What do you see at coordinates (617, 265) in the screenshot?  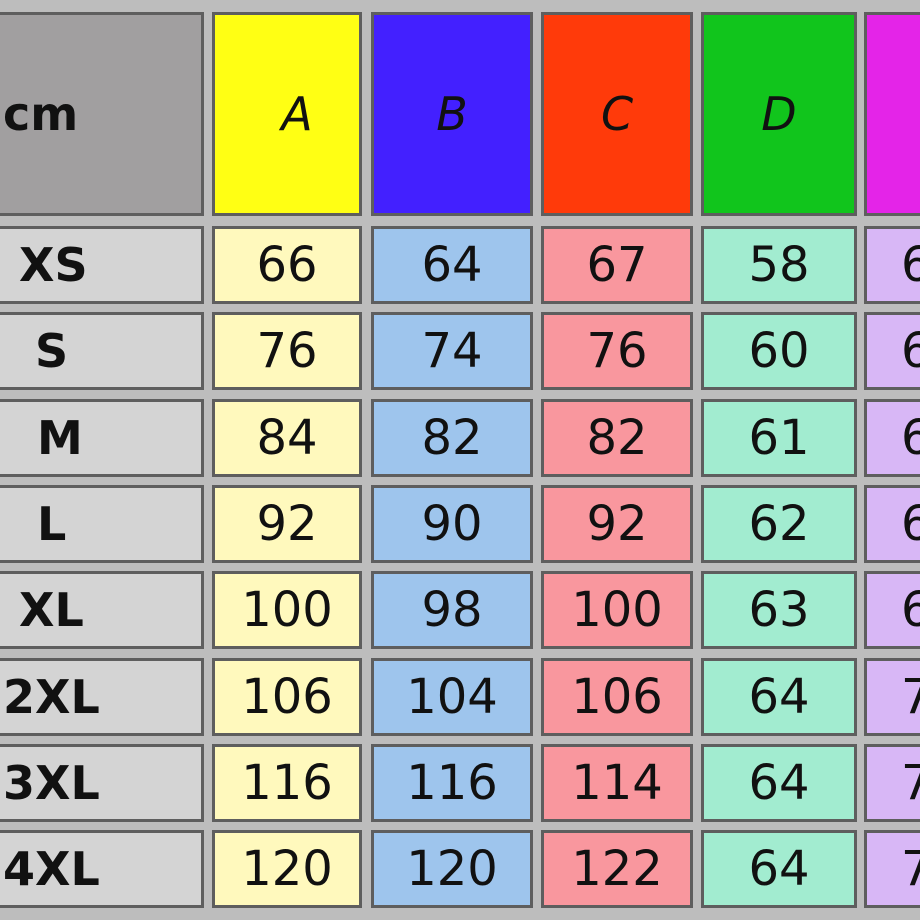 I see `measurement-cell: 67` at bounding box center [617, 265].